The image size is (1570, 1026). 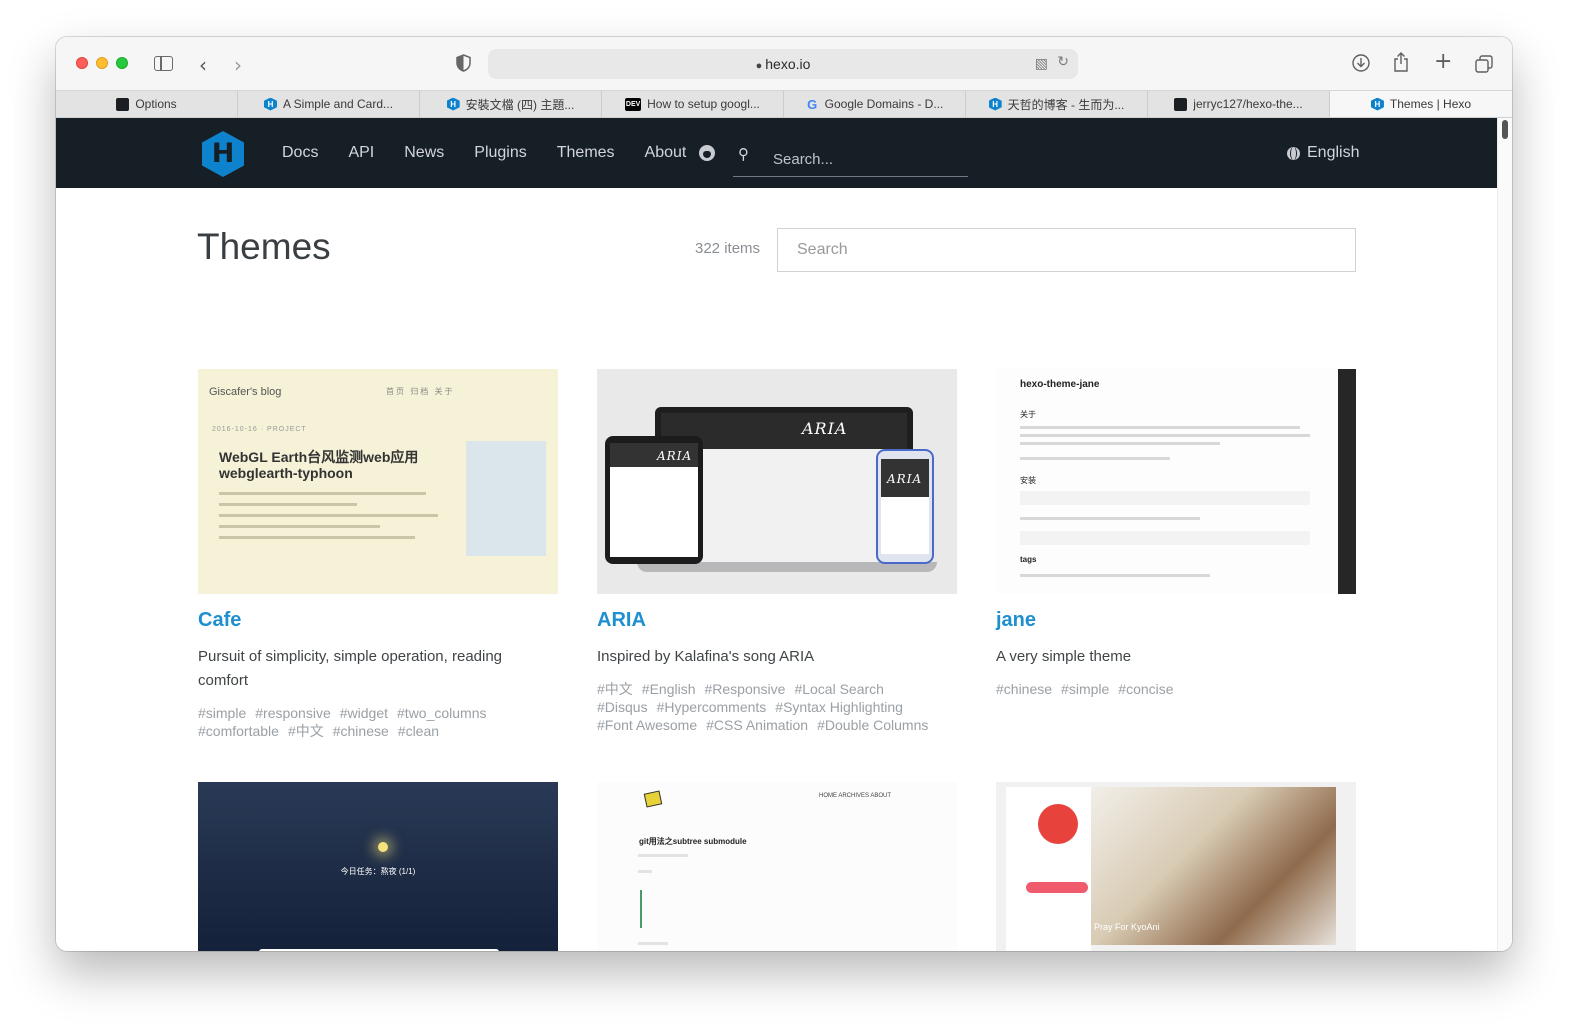 What do you see at coordinates (1063, 62) in the screenshot?
I see `reload-icon: ↻` at bounding box center [1063, 62].